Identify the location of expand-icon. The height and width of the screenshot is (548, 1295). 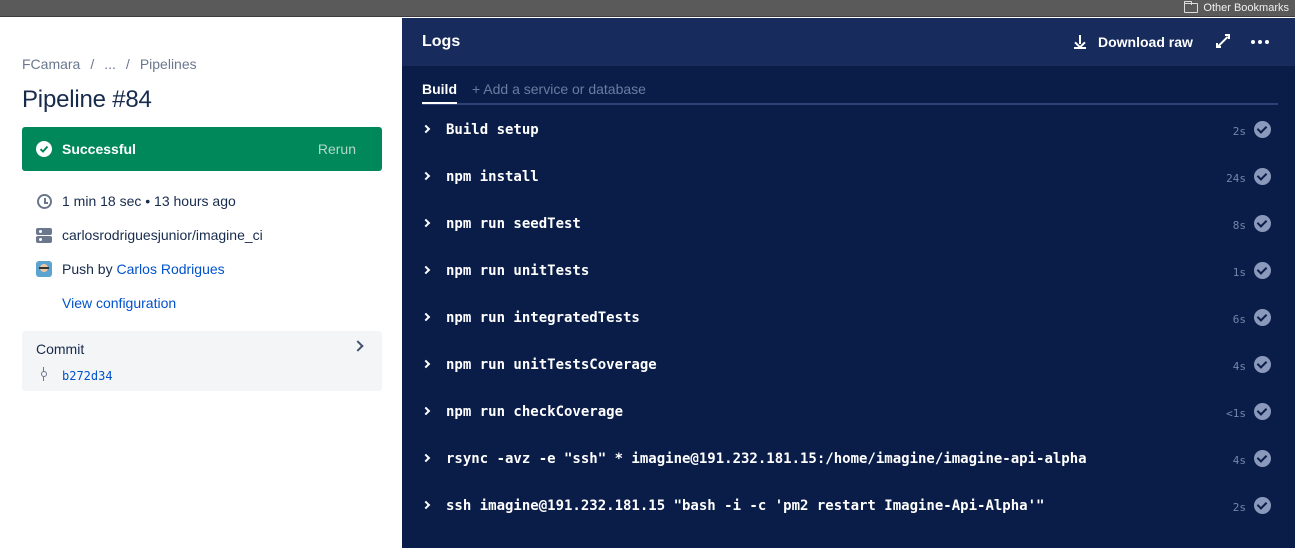
(1223, 41).